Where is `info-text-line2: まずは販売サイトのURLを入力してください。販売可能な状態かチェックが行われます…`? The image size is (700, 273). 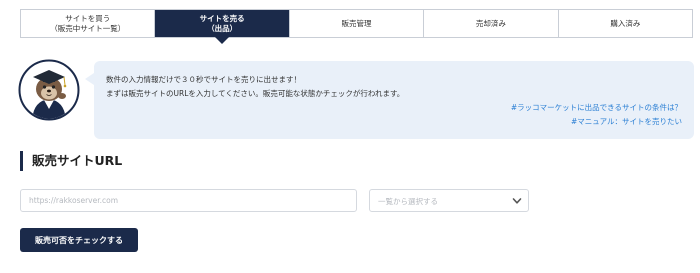 info-text-line2: まずは販売サイトのURLを入力してください。販売可能な状態かチェックが行われます… is located at coordinates (255, 93).